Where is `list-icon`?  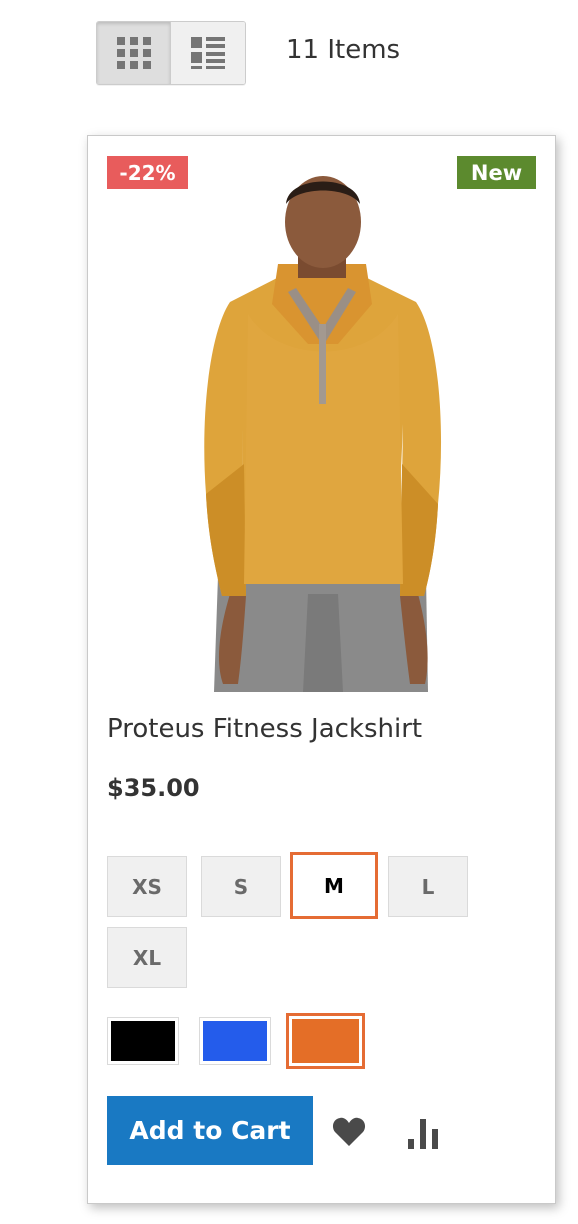 list-icon is located at coordinates (208, 53).